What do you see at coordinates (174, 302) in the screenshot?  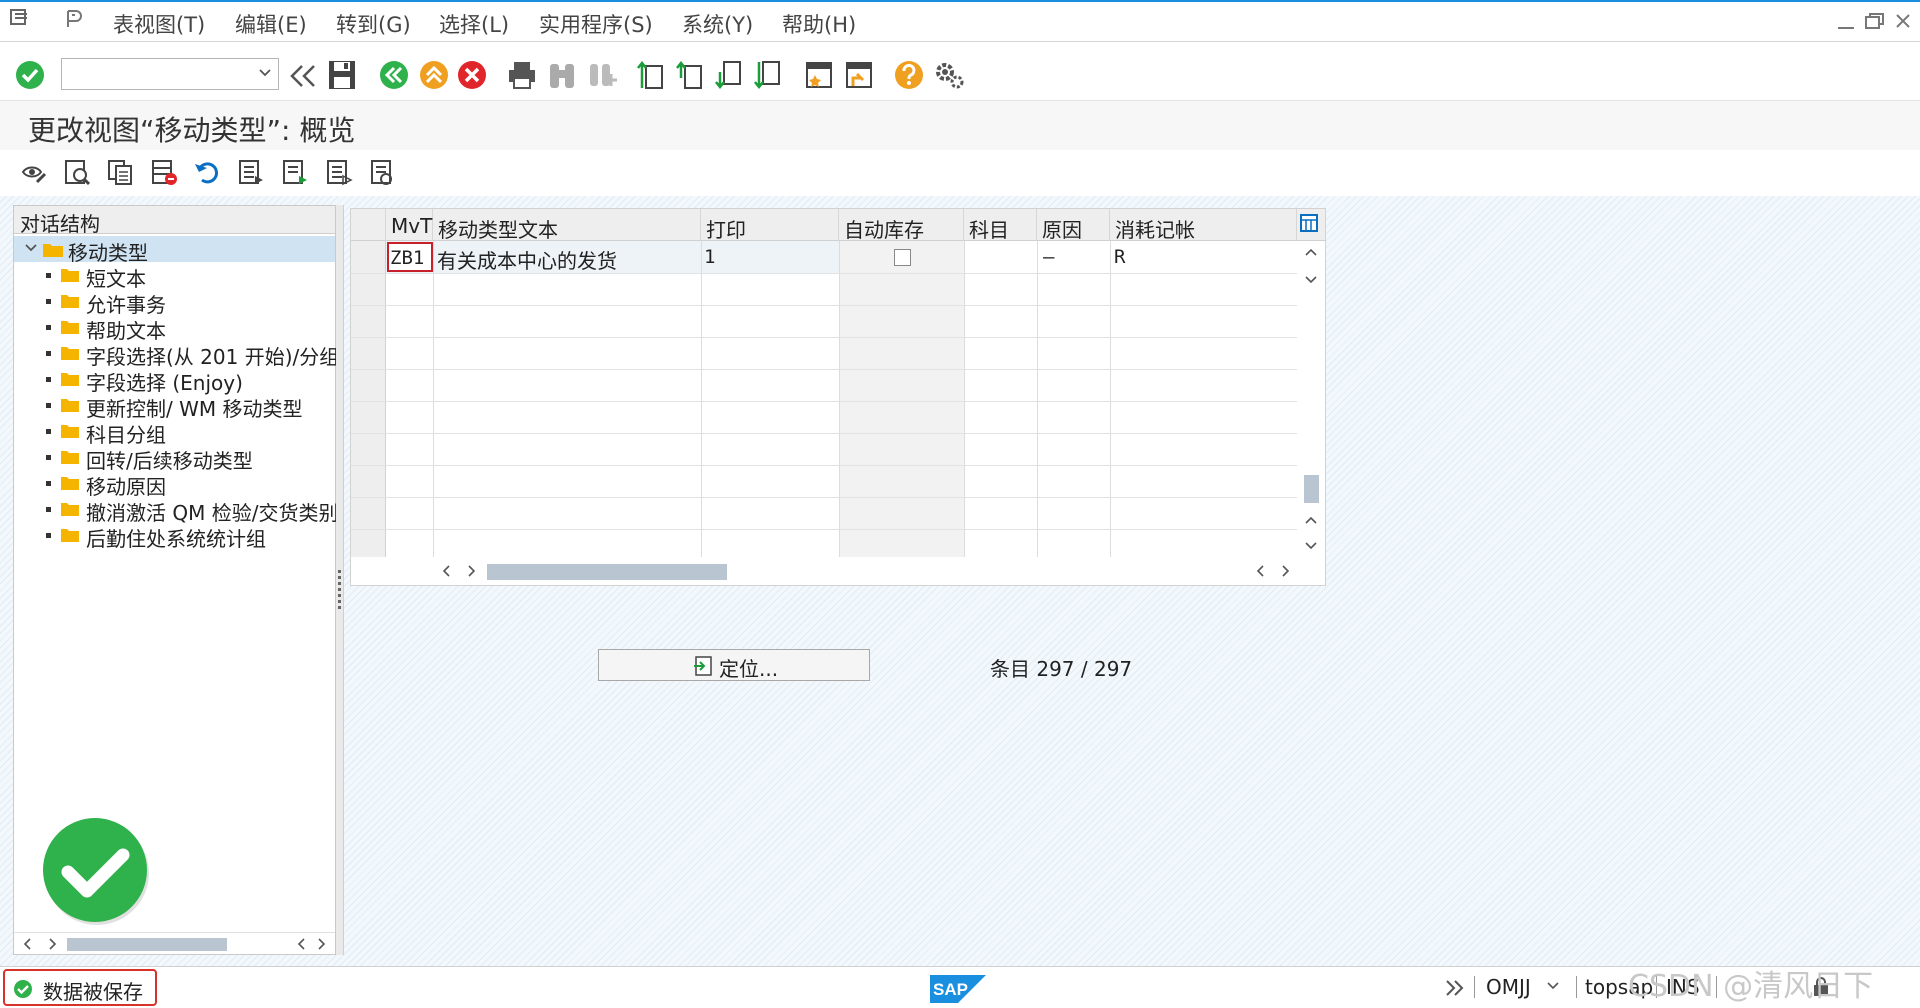 I see `tree-item: 允许事务` at bounding box center [174, 302].